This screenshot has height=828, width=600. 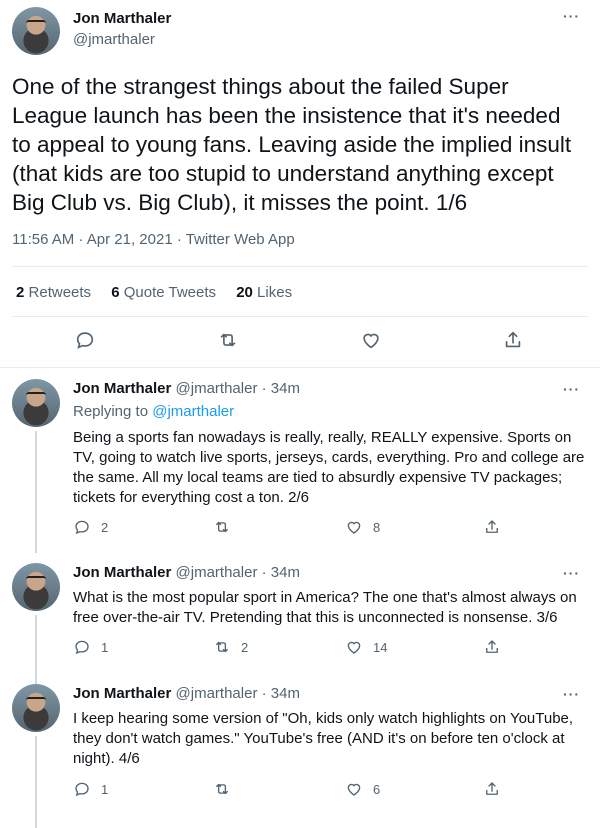 I want to click on quote-count: 6, so click(x=115, y=292).